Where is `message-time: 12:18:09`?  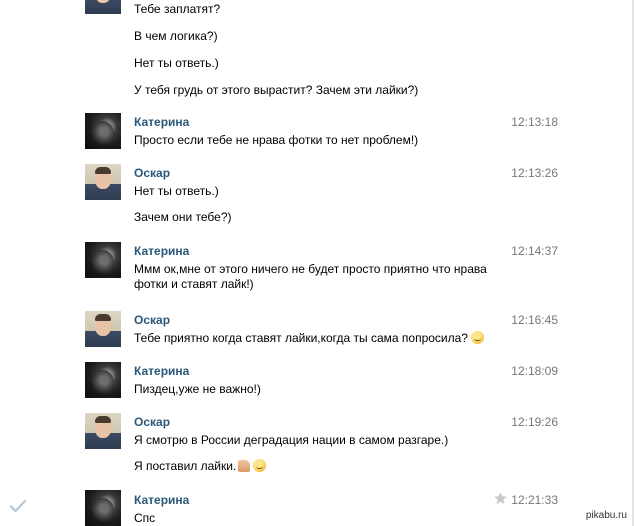
message-time: 12:18:09 is located at coordinates (534, 371).